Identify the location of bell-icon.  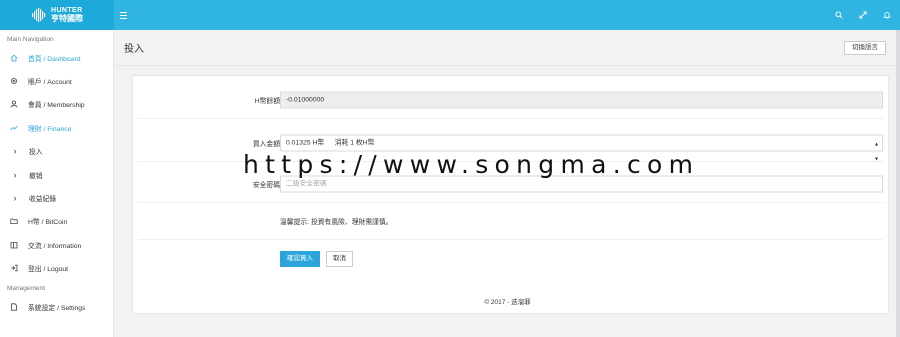
(887, 15).